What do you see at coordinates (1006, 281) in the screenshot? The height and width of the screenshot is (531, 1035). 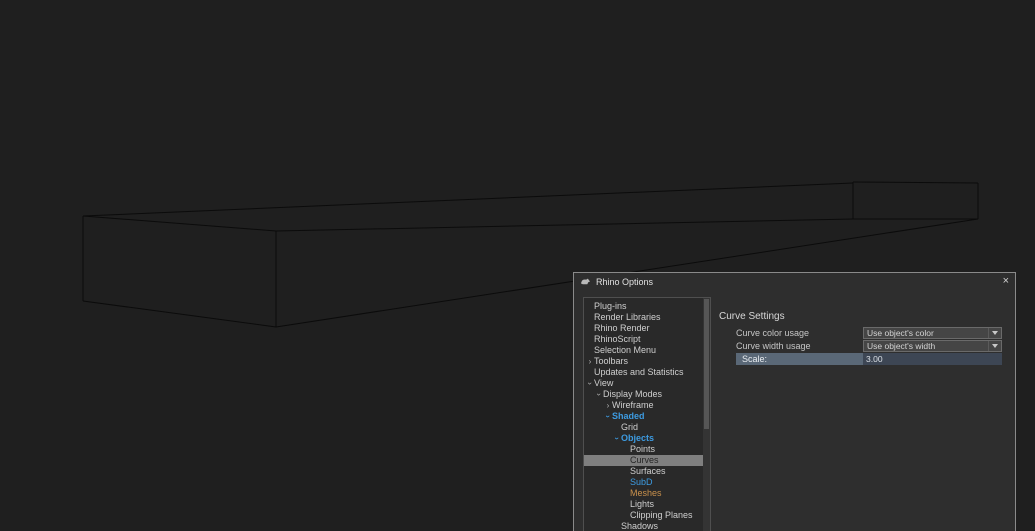 I see `close-icon: ×` at bounding box center [1006, 281].